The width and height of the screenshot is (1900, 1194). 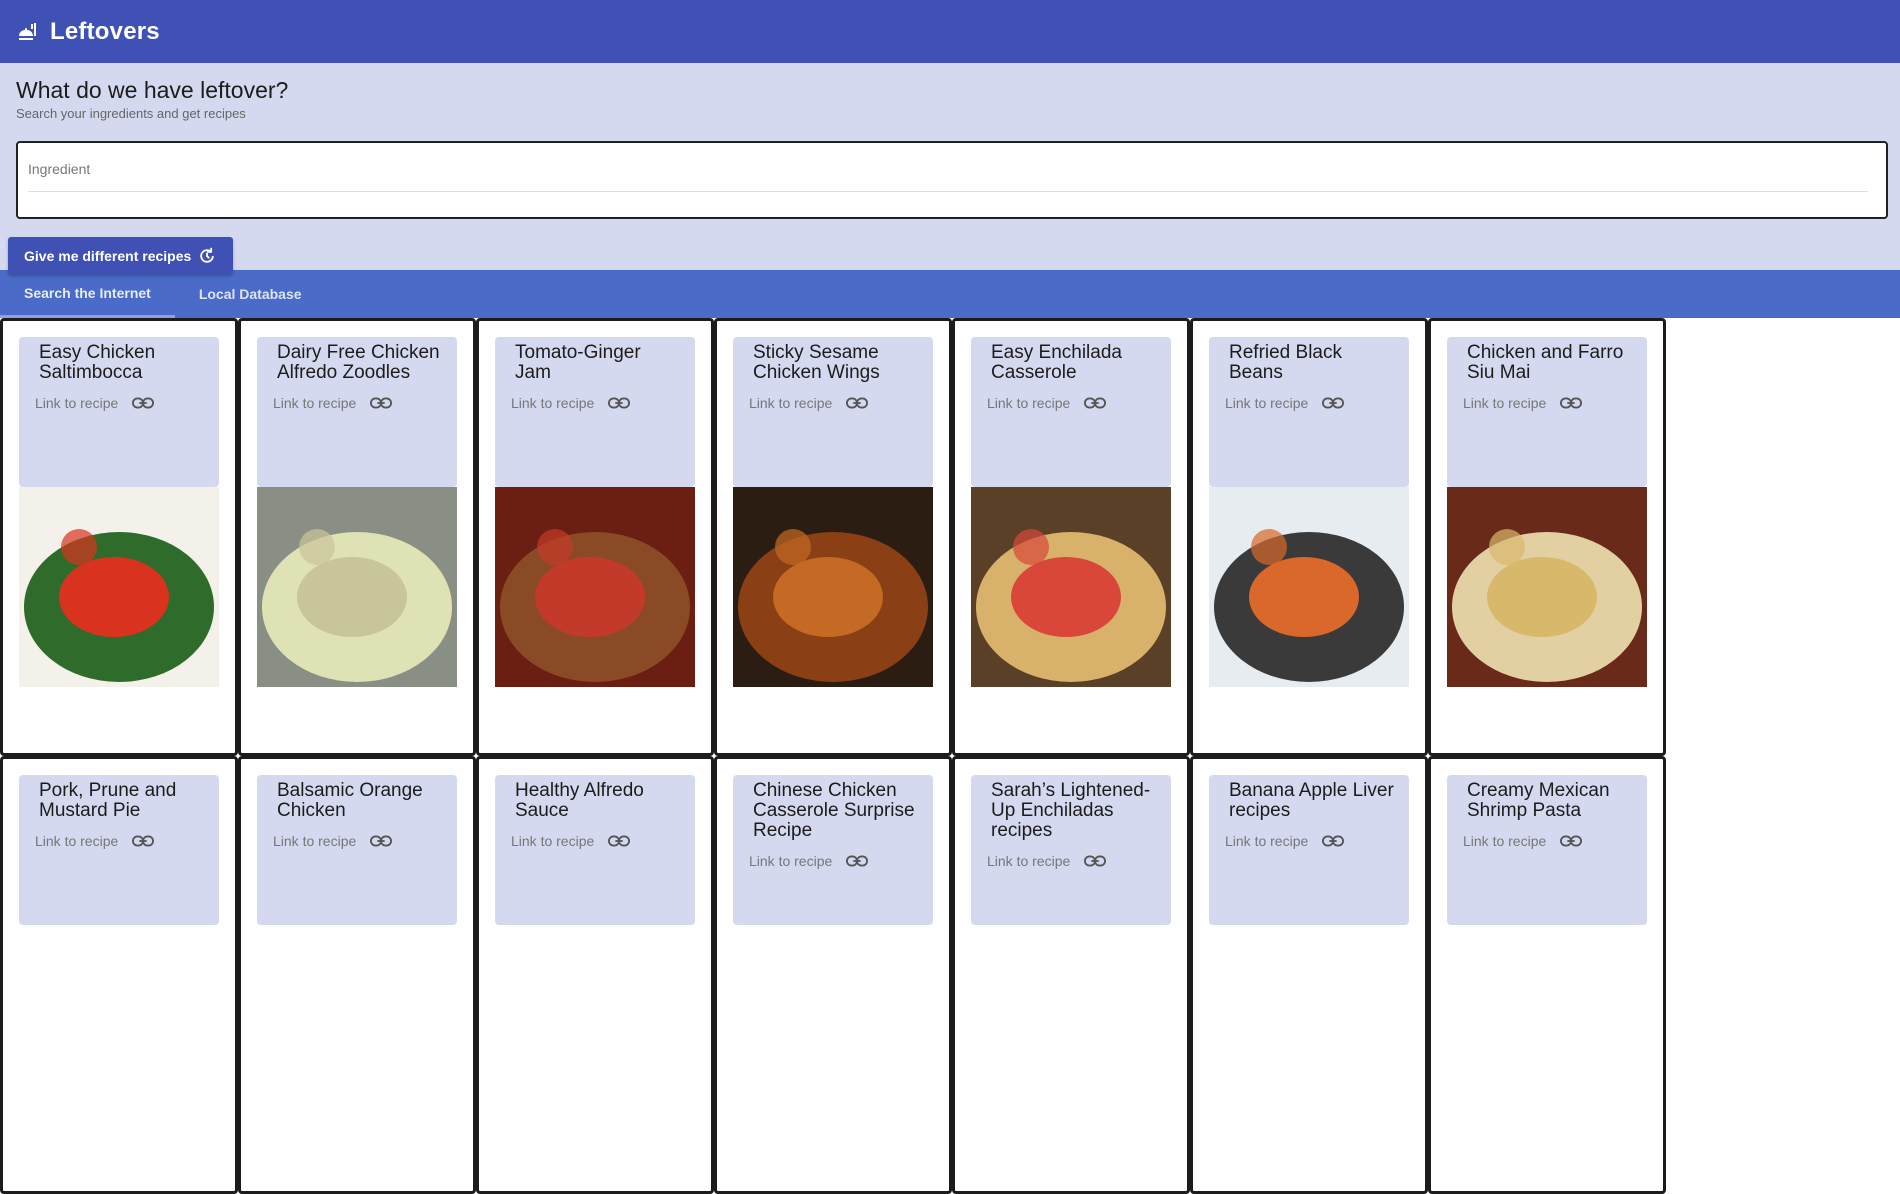 I want to click on recipe-title: Sarah’s Lightened-Up Enchiladas recipes, so click(x=1071, y=810).